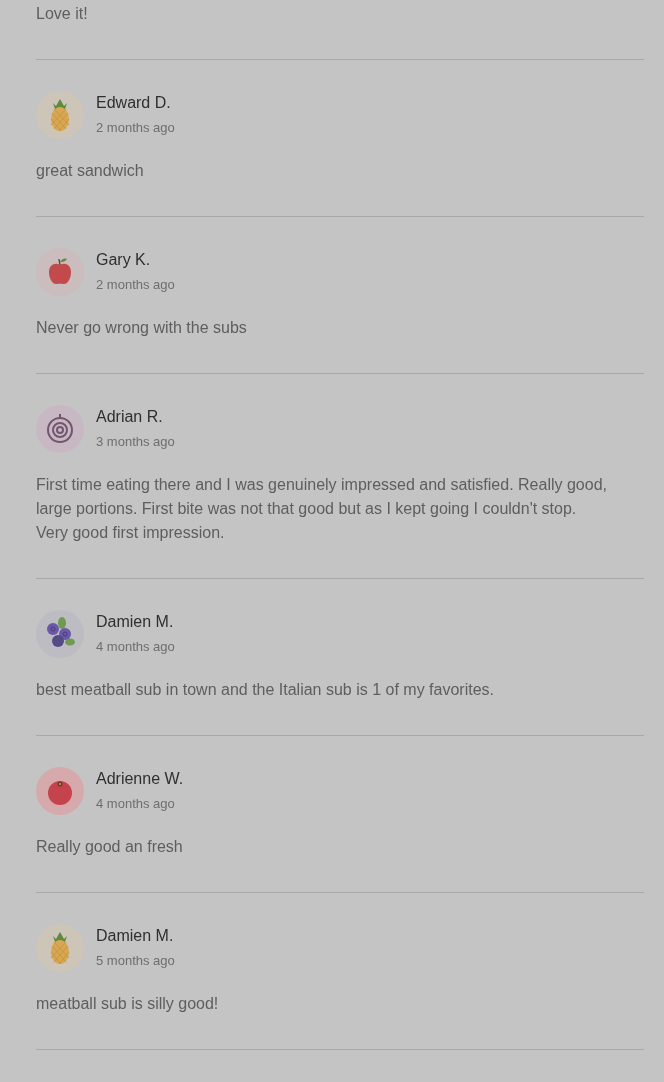 This screenshot has height=1082, width=664. I want to click on review-text: great sandwich, so click(90, 171).